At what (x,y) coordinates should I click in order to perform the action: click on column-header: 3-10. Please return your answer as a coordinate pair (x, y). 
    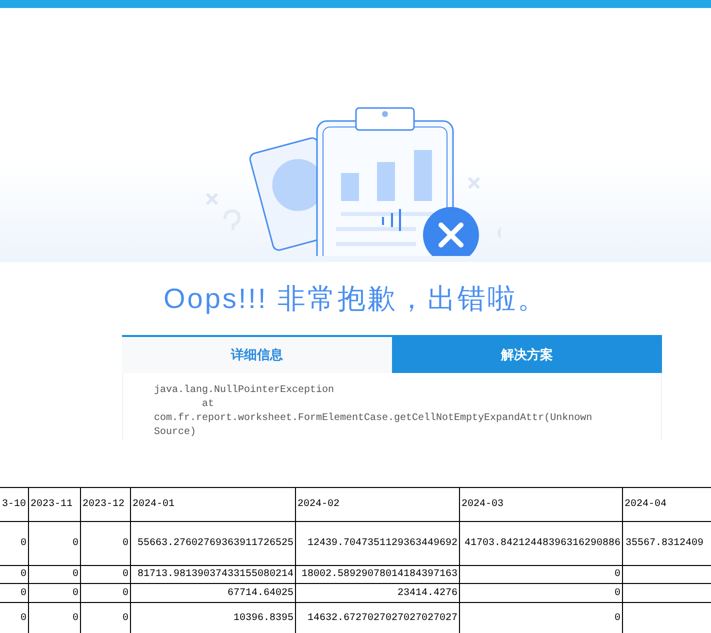
    Looking at the image, I should click on (14, 505).